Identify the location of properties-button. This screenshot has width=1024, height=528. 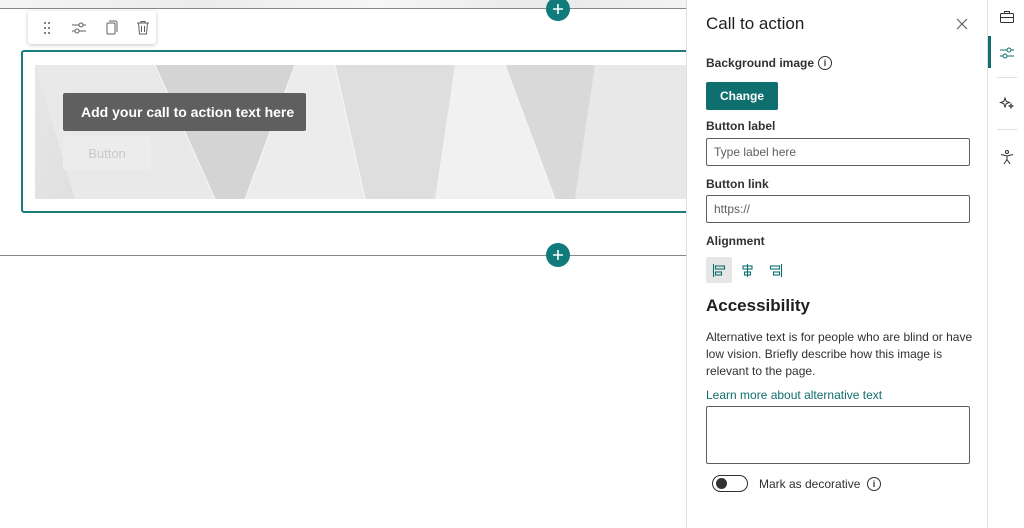
(1006, 53).